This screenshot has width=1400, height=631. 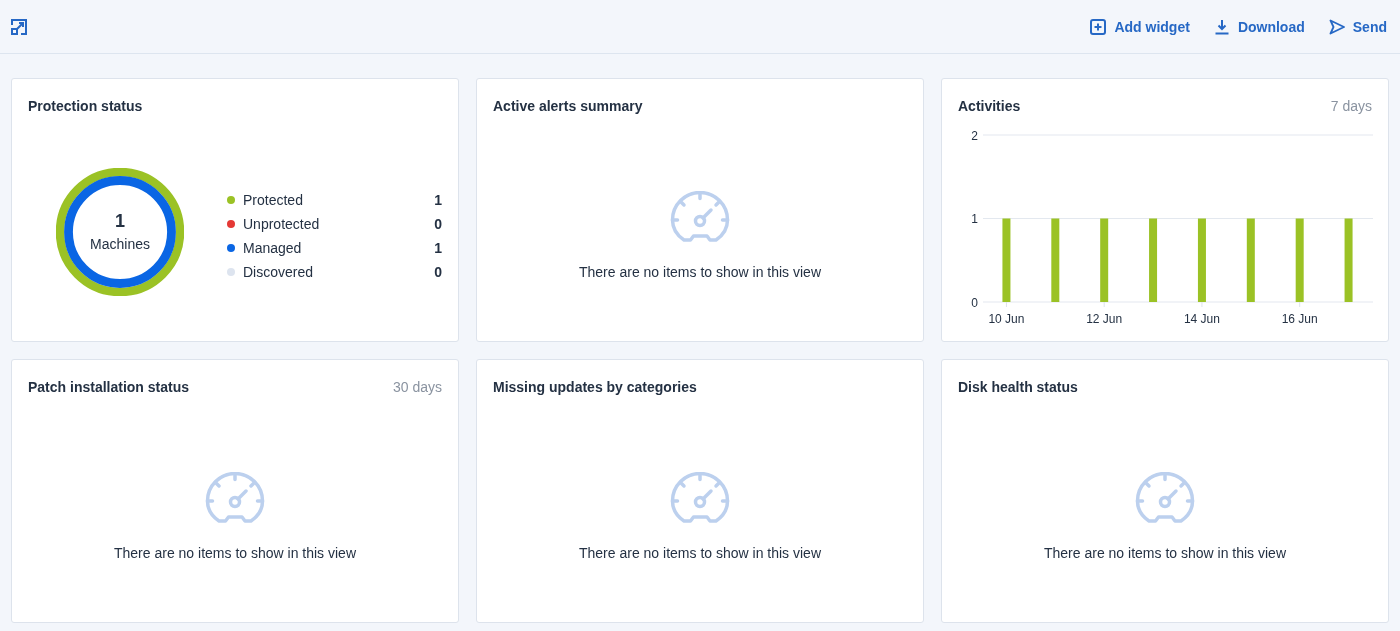 I want to click on x-tick-label: 12 Jun, so click(x=1104, y=319).